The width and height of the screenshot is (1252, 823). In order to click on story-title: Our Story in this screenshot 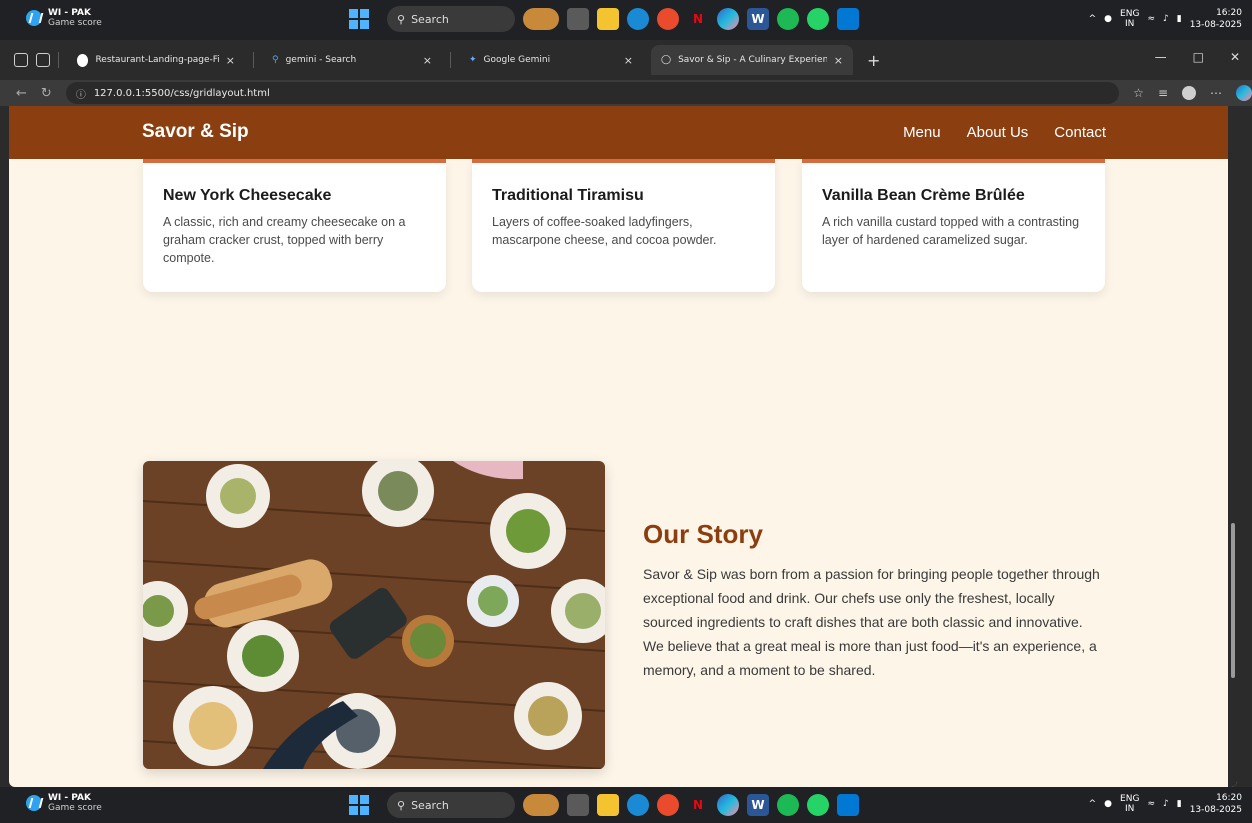, I will do `click(703, 534)`.